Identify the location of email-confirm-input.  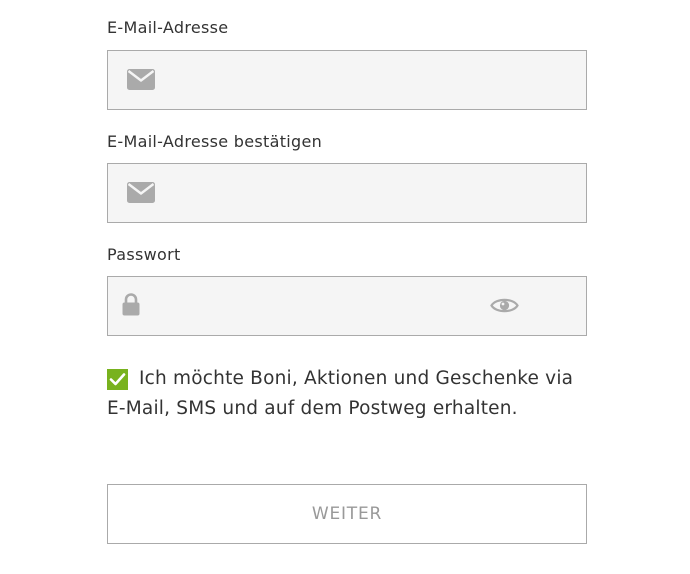
(348, 193).